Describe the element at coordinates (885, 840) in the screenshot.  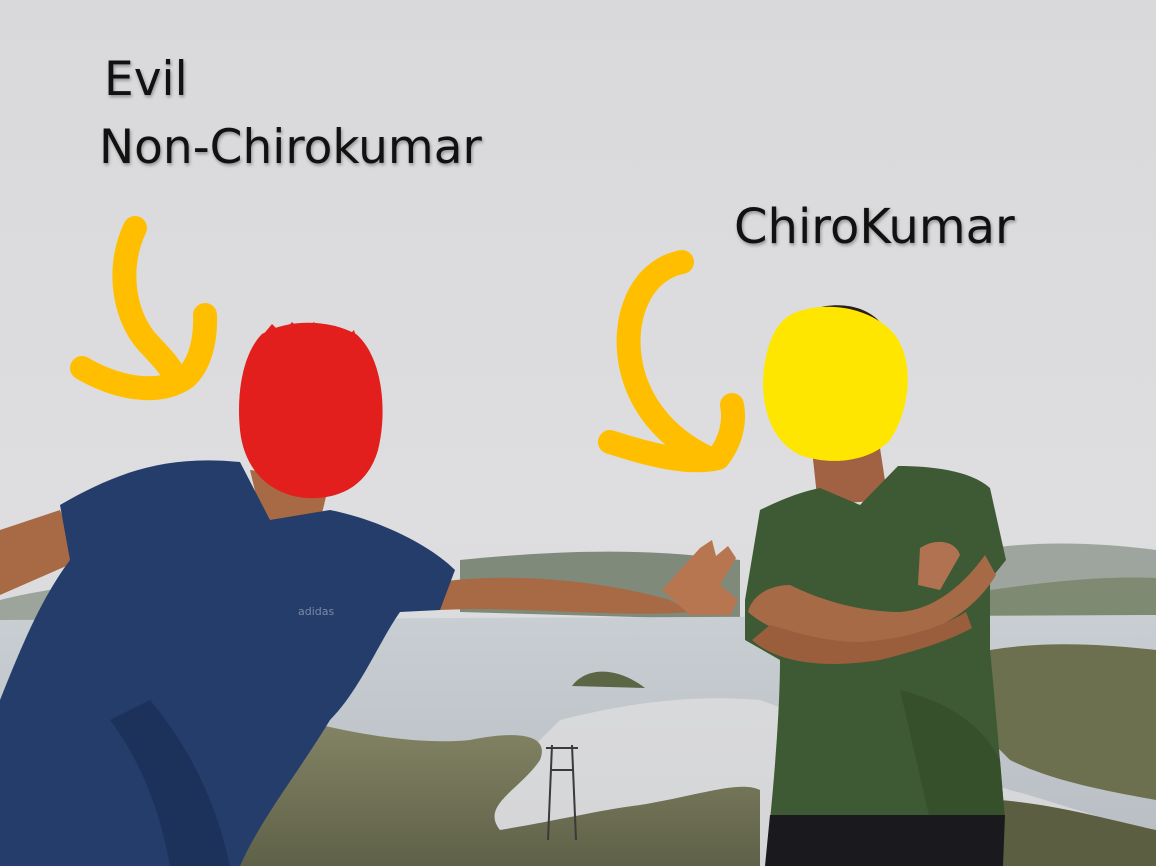
I see `right-person-pants` at that location.